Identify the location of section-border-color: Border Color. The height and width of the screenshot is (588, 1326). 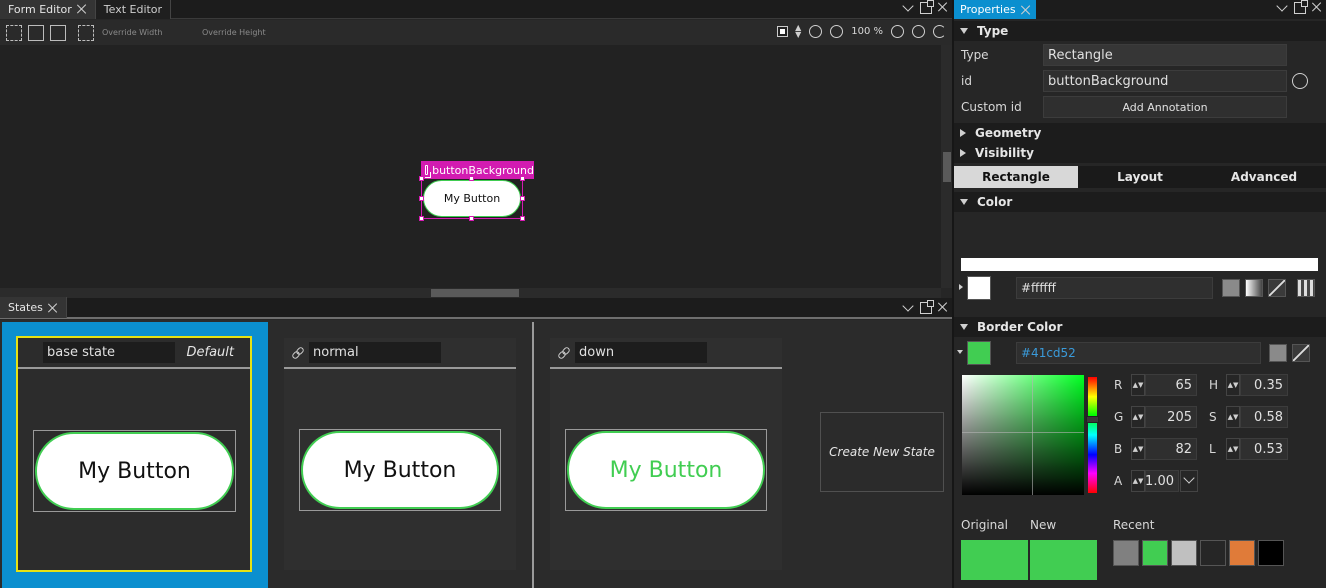
(1140, 327).